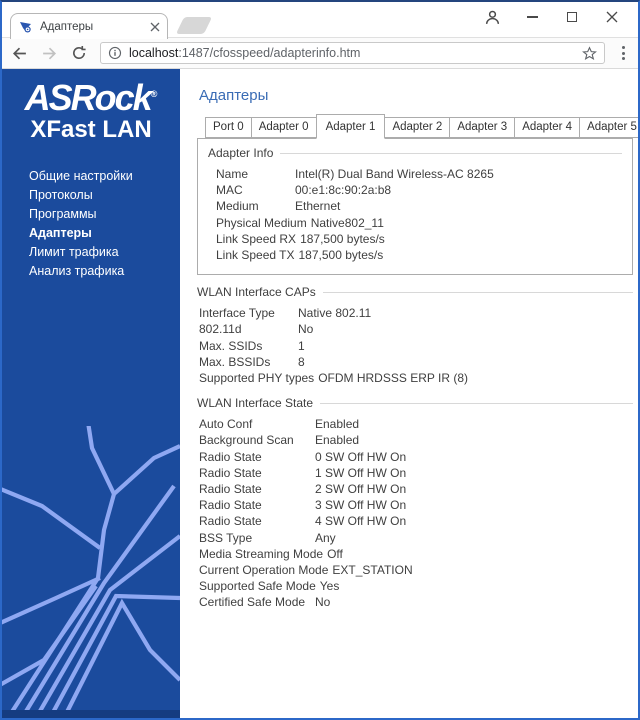 This screenshot has width=640, height=720. Describe the element at coordinates (416, 521) in the screenshot. I see `info-row: Radio State 4 SW Off HW On` at that location.